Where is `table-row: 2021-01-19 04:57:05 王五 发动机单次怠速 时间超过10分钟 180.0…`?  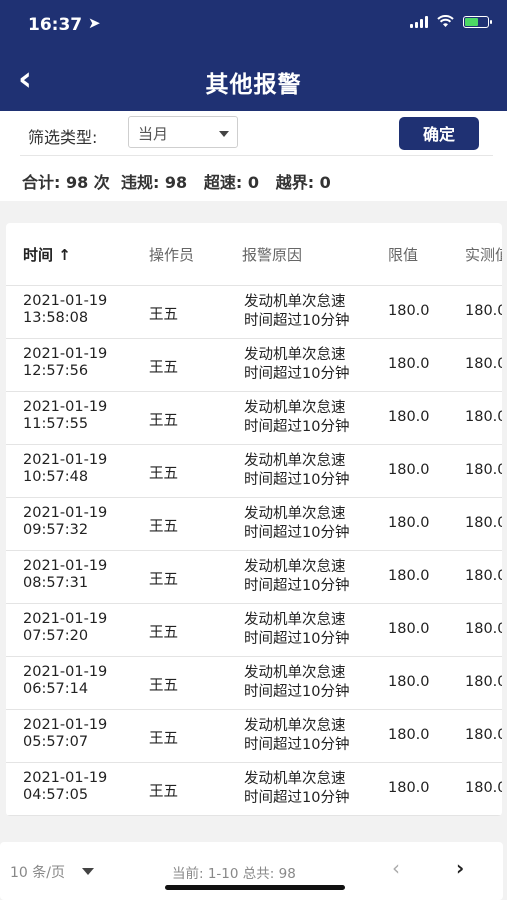
table-row: 2021-01-19 04:57:05 王五 发动机单次怠速 时间超过10分钟 180.0… is located at coordinates (254, 789).